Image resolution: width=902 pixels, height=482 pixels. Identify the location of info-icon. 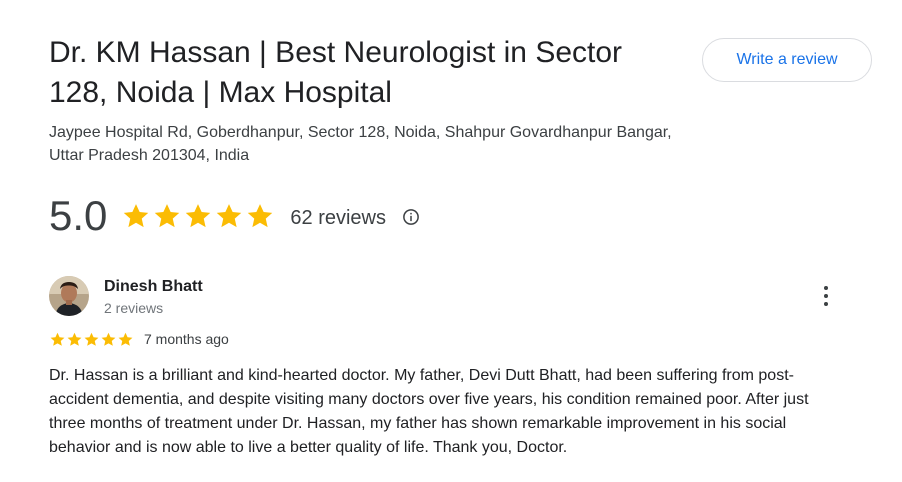
(411, 217).